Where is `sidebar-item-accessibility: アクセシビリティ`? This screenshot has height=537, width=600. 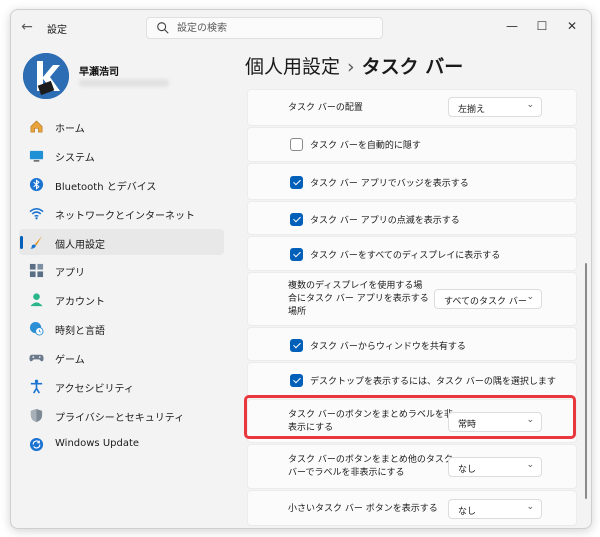
sidebar-item-accessibility: アクセシビリティ is located at coordinates (121, 386).